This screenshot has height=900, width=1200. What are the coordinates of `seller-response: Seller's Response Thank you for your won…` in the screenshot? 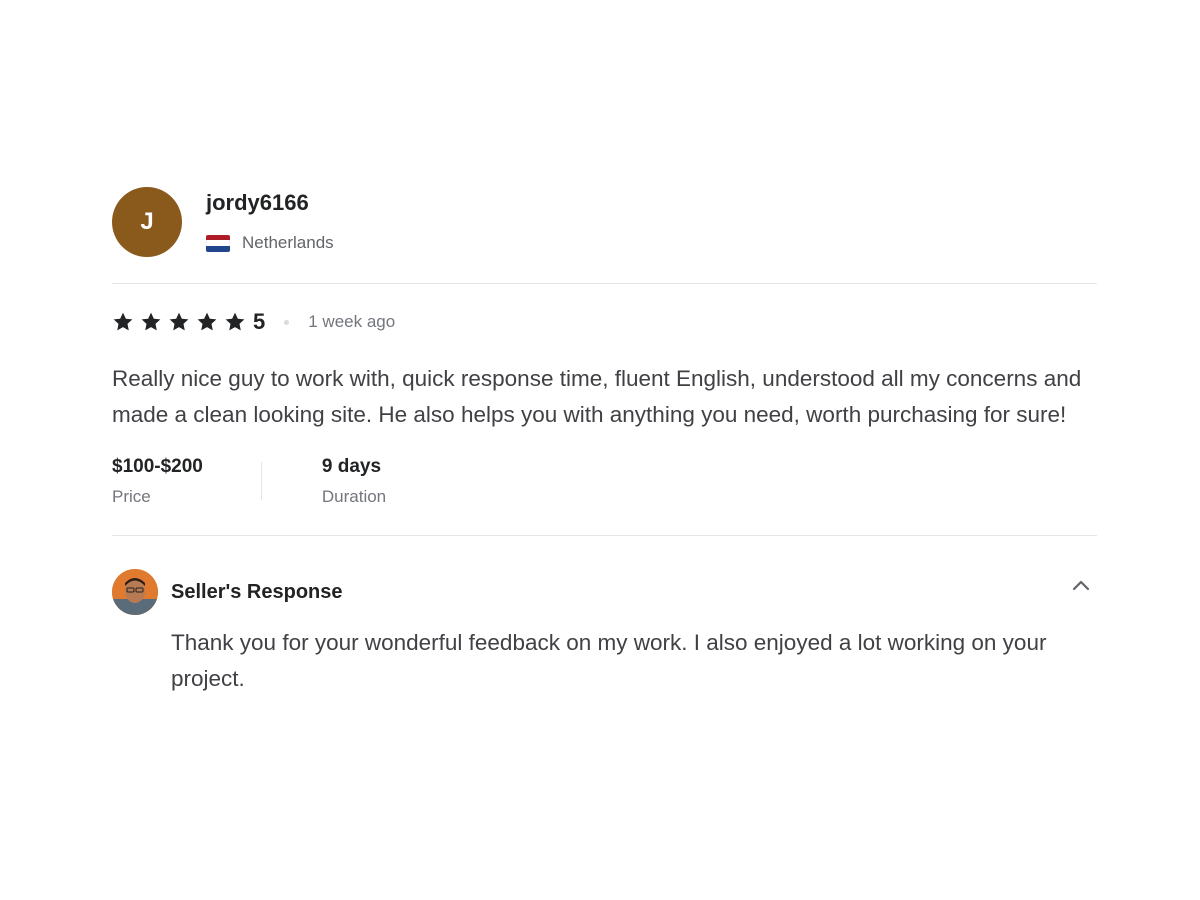 It's located at (604, 632).